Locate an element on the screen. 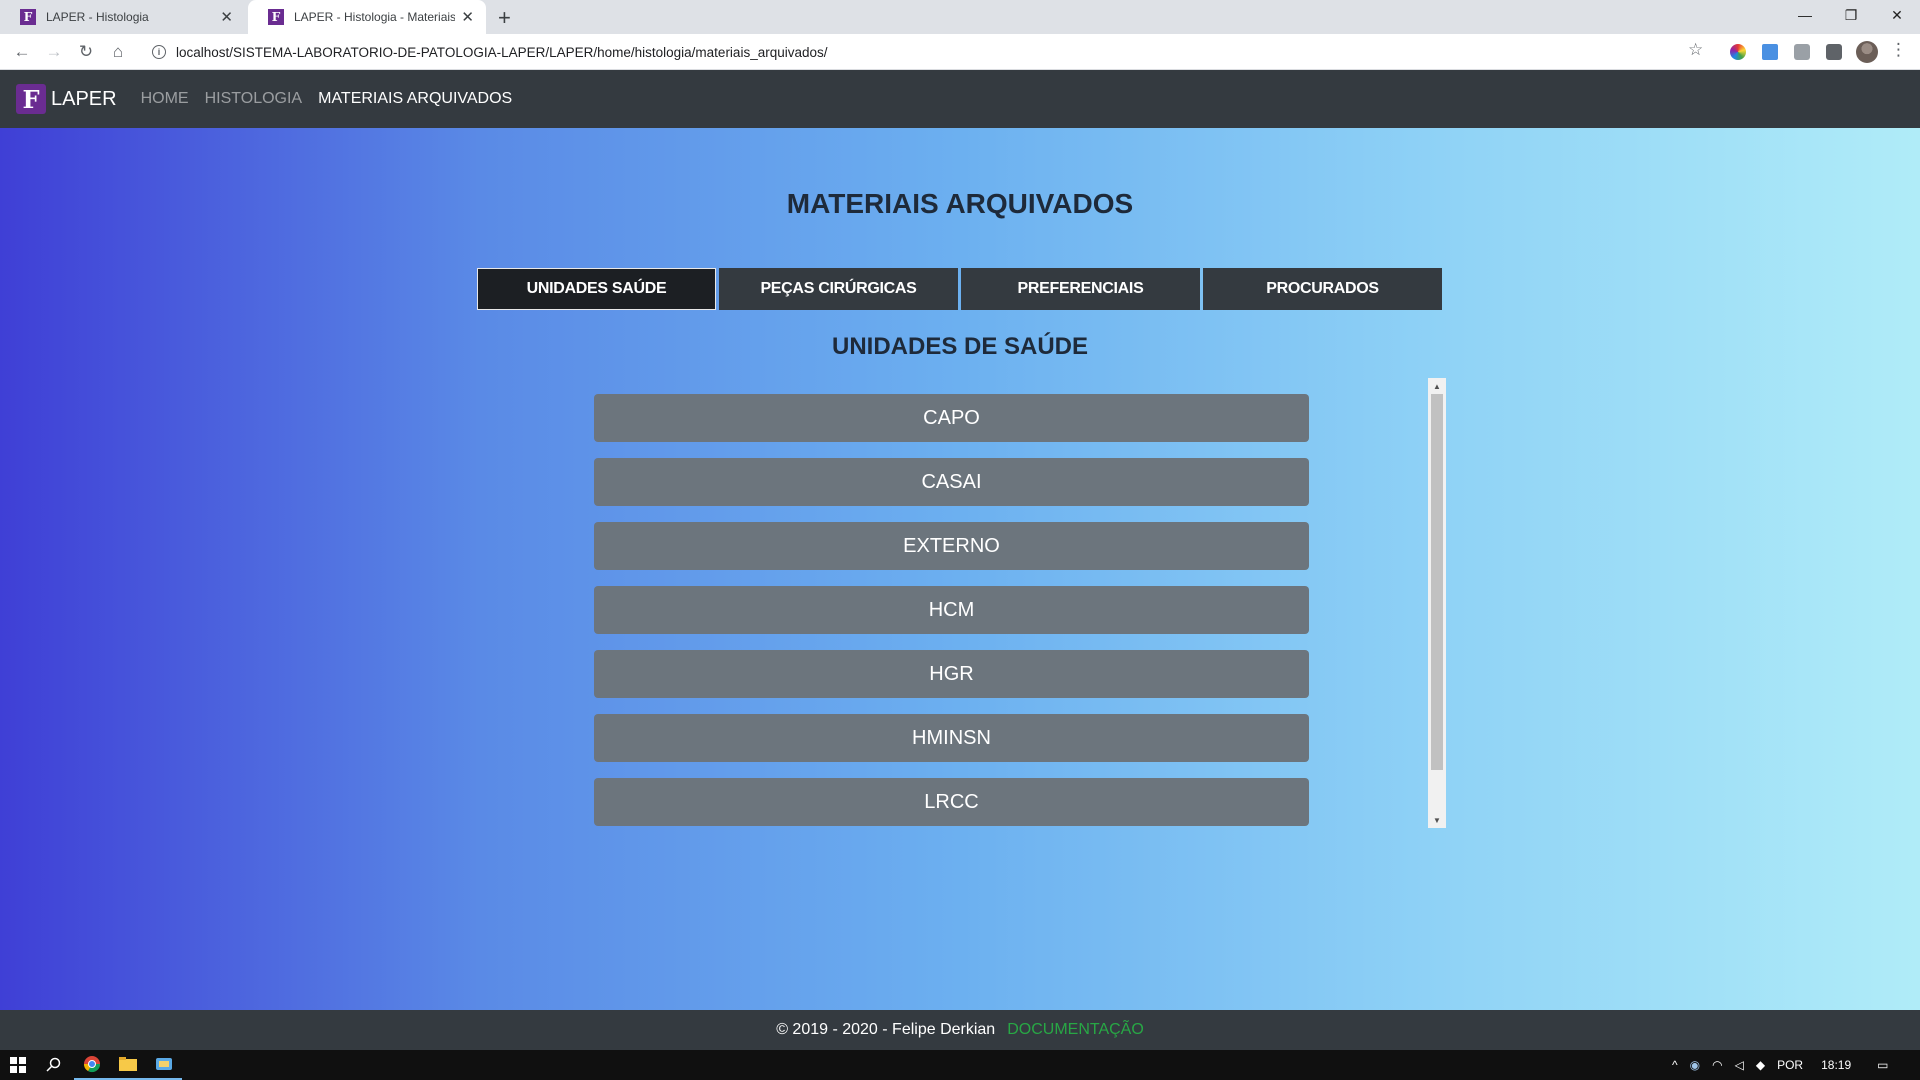 The height and width of the screenshot is (1080, 1920). app-taskbar-icon is located at coordinates (164, 1065).